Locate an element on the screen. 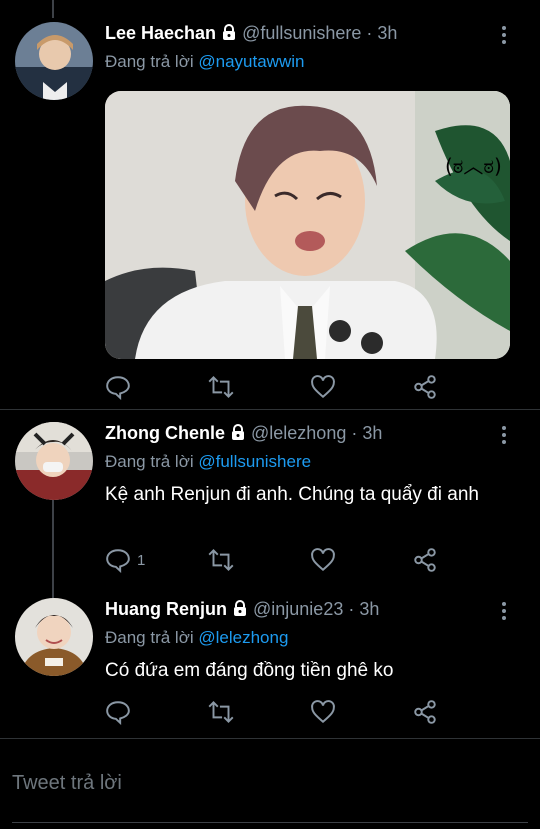 This screenshot has width=540, height=829. reply-count: 1 is located at coordinates (141, 560).